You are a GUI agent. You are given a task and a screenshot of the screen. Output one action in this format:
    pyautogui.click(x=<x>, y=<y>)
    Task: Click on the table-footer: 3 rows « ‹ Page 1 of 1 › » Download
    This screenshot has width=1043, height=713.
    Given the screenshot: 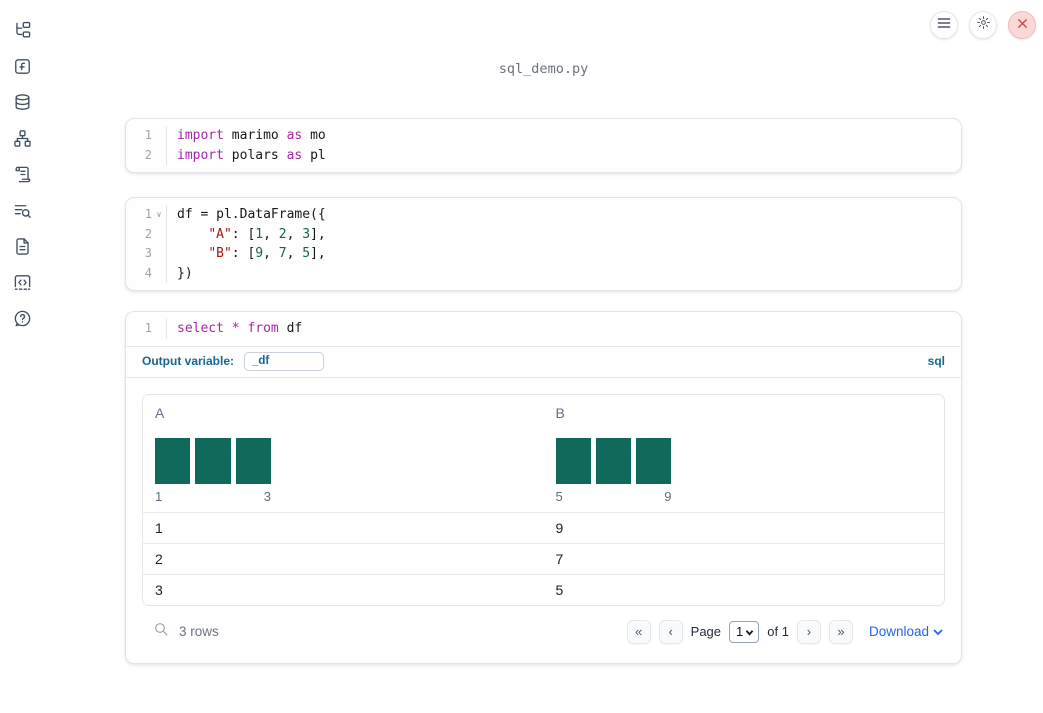 What is the action you would take?
    pyautogui.click(x=543, y=632)
    